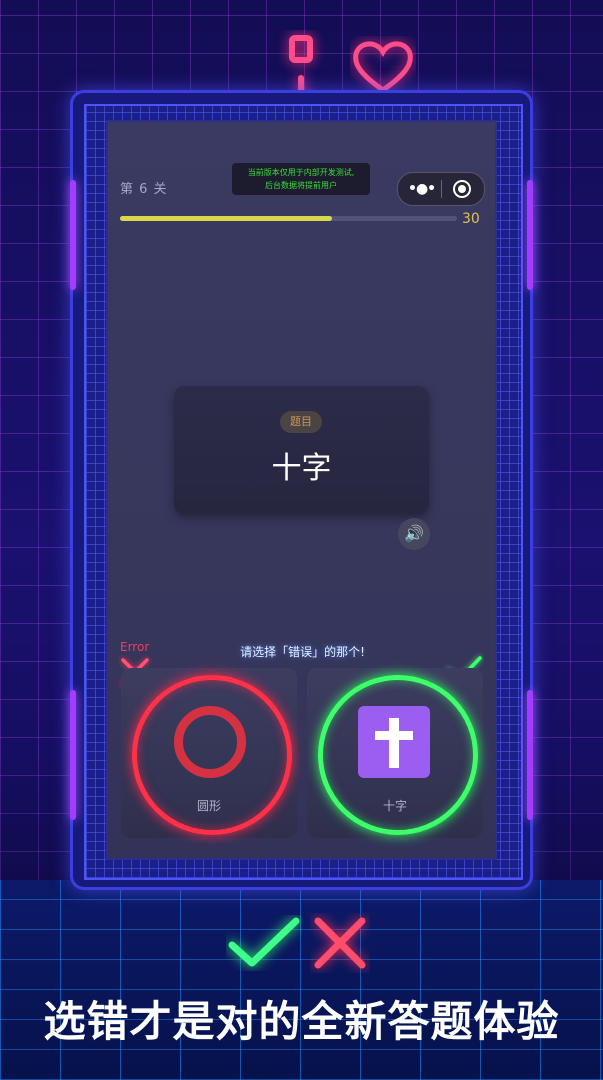 The image size is (603, 1080). I want to click on cross-icon, so click(394, 742).